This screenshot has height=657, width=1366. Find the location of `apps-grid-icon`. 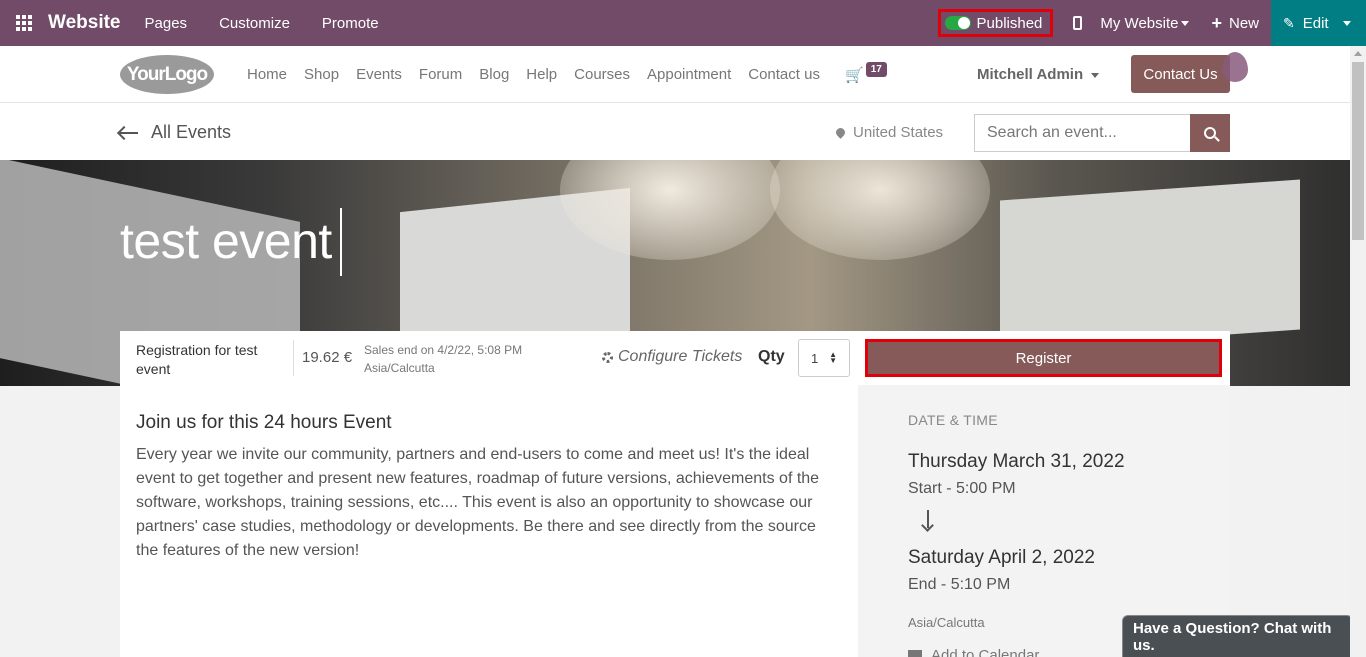

apps-grid-icon is located at coordinates (24, 23).